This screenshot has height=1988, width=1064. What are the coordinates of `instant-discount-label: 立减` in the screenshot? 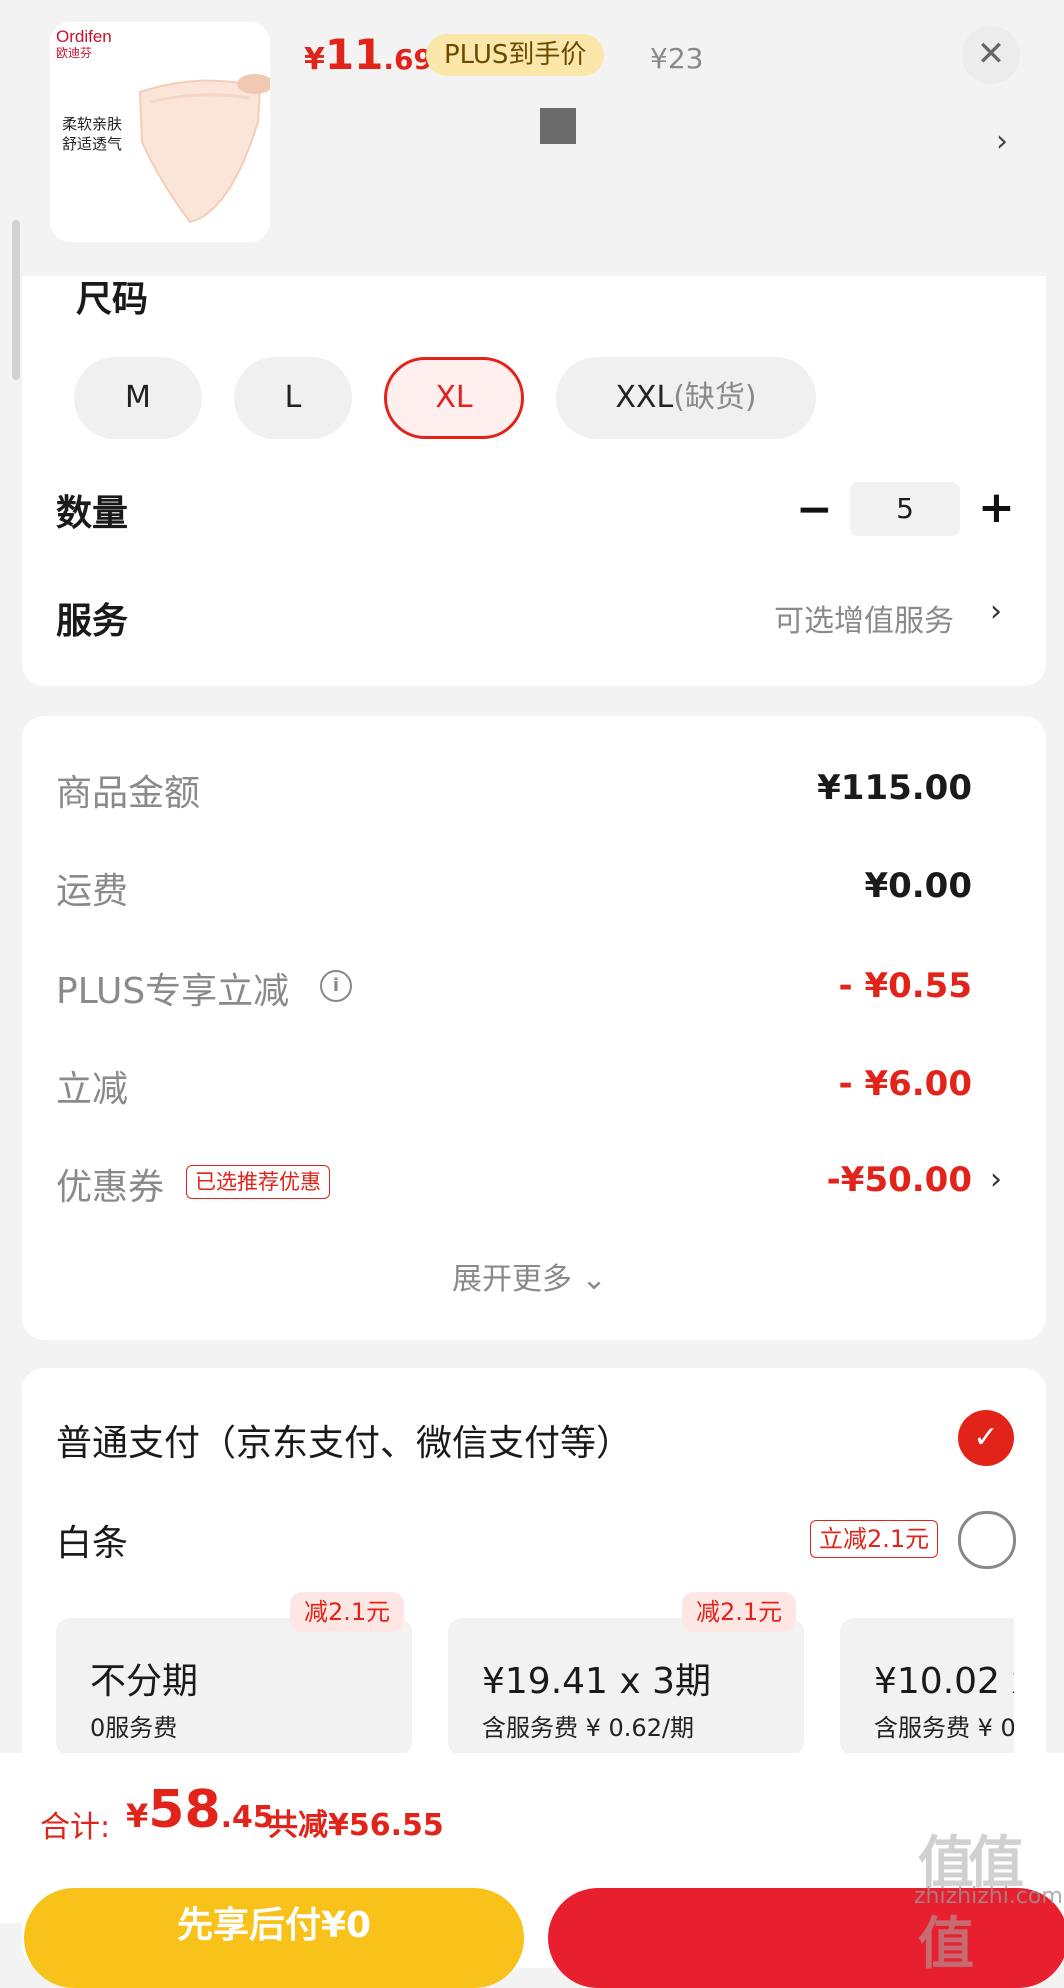 It's located at (92, 1089).